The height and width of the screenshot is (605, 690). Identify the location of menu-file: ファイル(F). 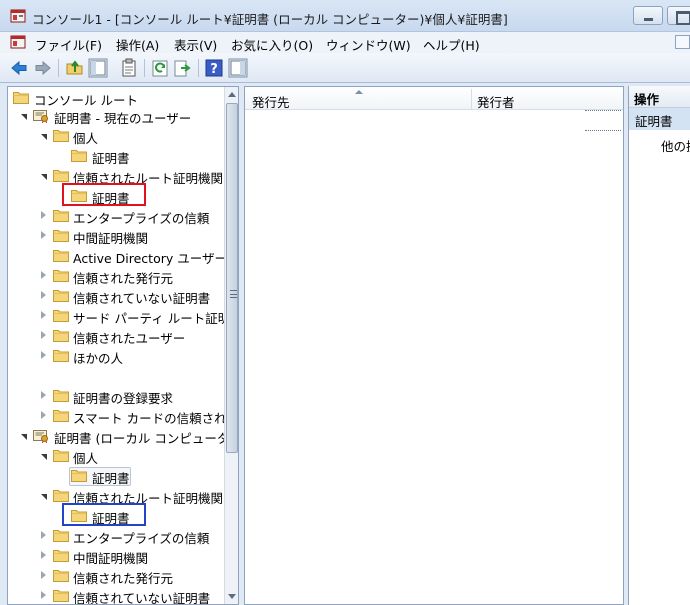
(68, 44).